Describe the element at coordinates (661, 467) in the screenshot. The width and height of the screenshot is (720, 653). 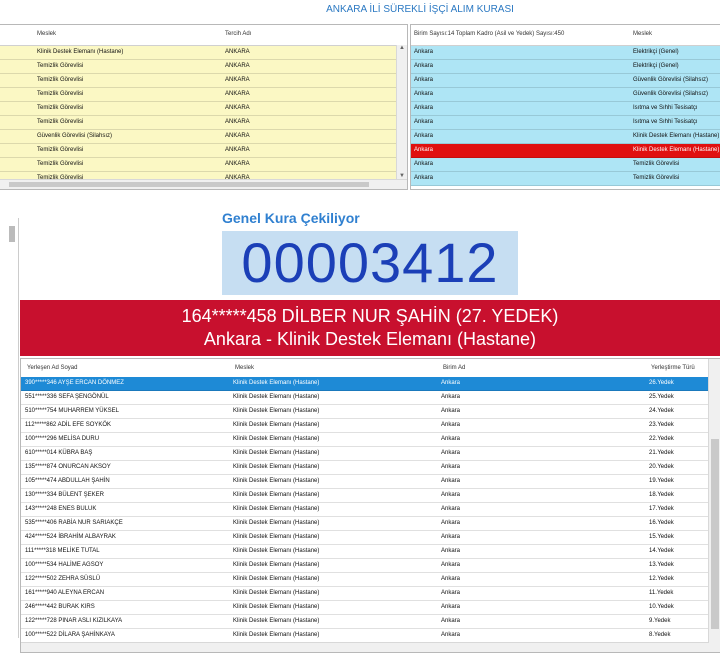
I see `table-cell: 20.Yedek` at that location.